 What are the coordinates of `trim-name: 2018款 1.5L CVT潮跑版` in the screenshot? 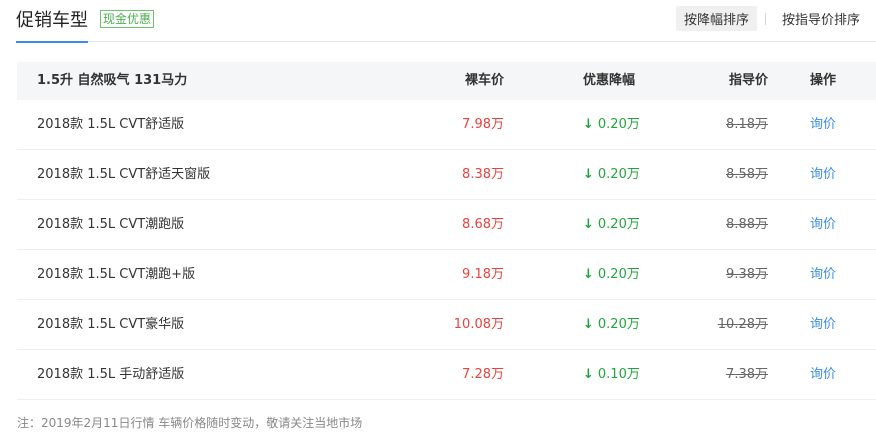 It's located at (111, 224).